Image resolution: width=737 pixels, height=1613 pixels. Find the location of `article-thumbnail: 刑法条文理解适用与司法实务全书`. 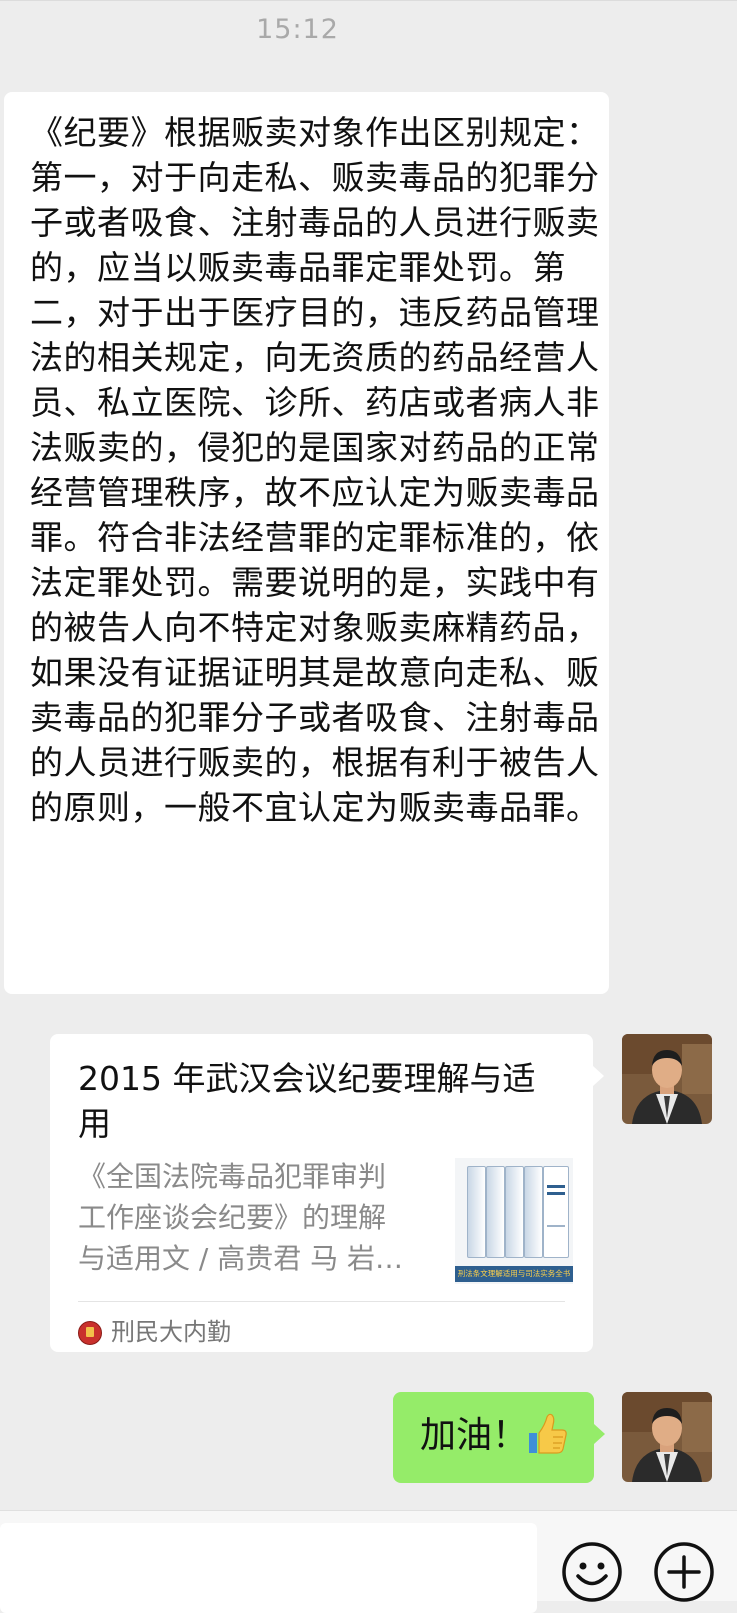

article-thumbnail: 刑法条文理解适用与司法实务全书 is located at coordinates (514, 1221).